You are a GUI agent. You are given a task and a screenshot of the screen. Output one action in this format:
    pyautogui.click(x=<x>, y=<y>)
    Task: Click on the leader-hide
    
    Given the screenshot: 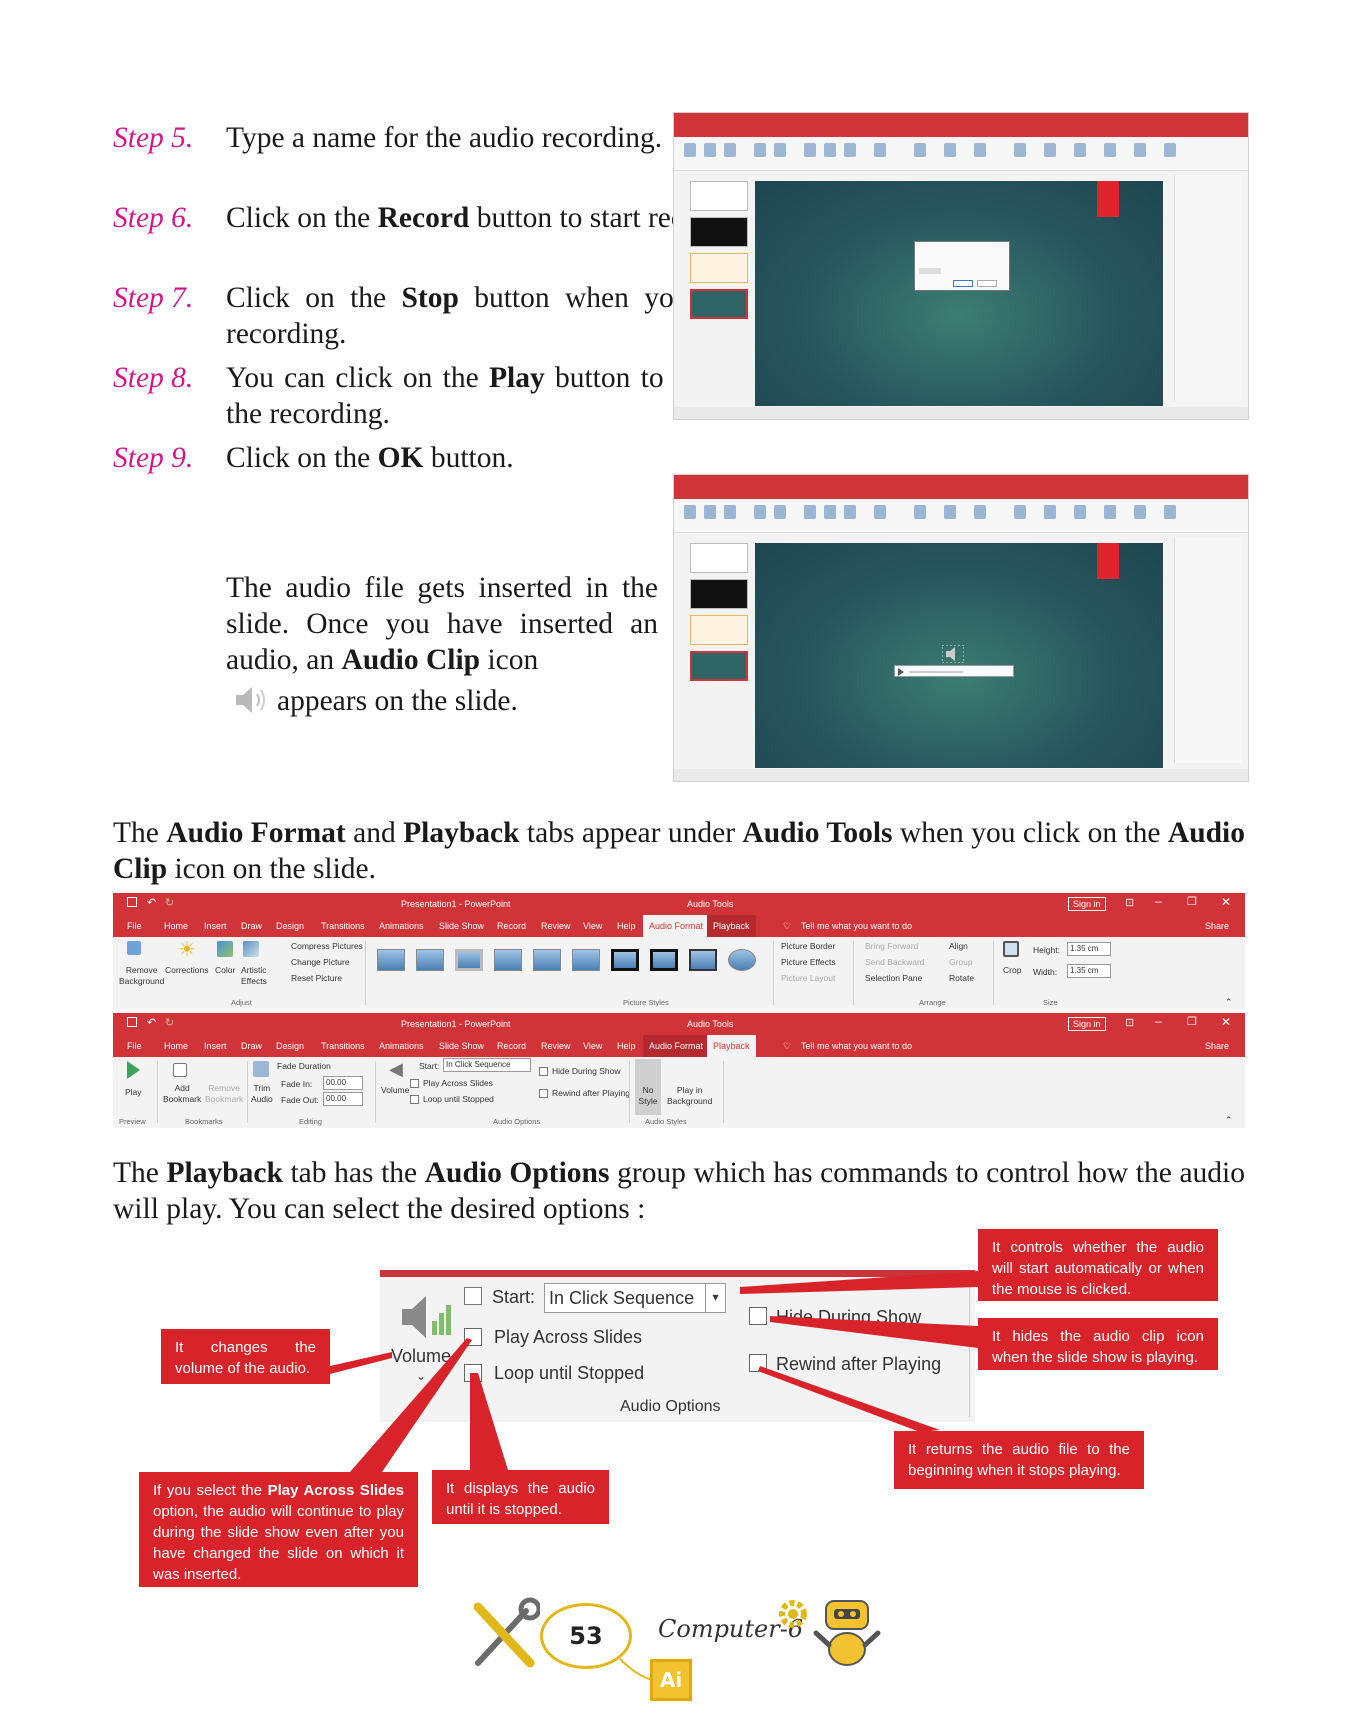 What is the action you would take?
    pyautogui.click(x=874, y=1332)
    